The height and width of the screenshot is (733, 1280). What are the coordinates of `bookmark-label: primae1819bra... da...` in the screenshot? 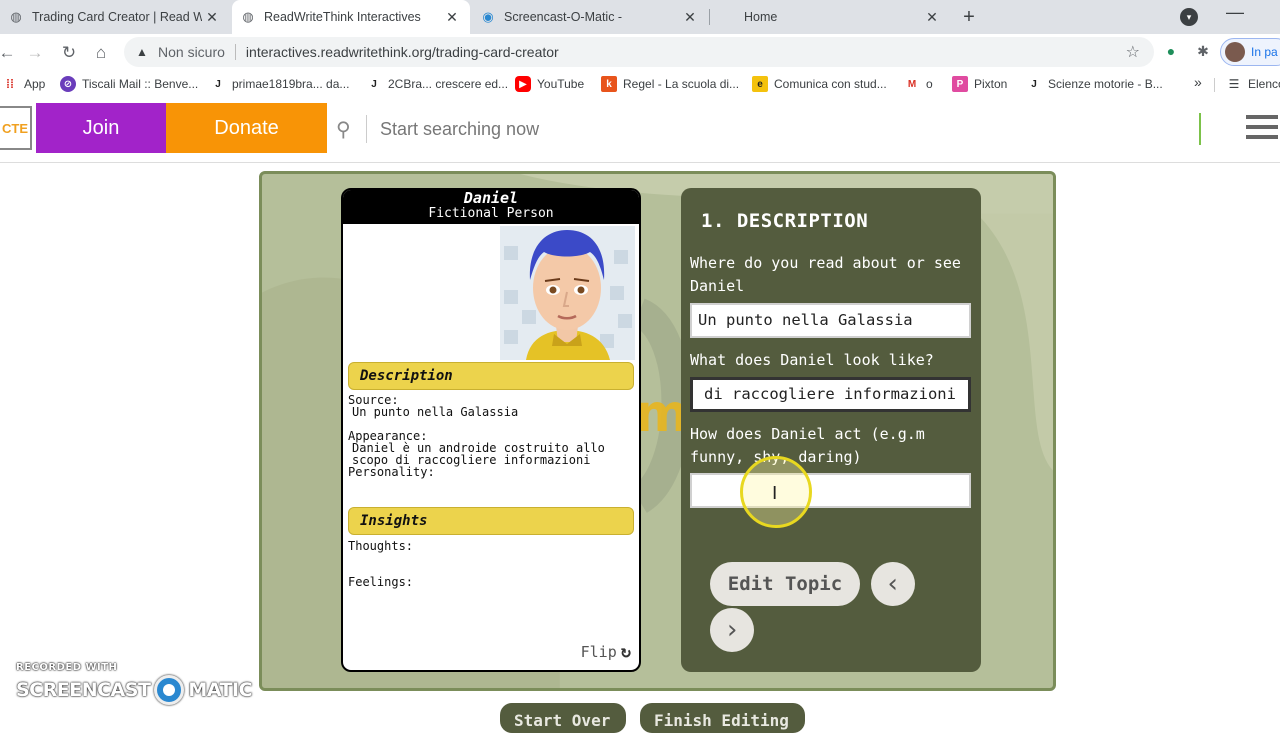 It's located at (291, 84).